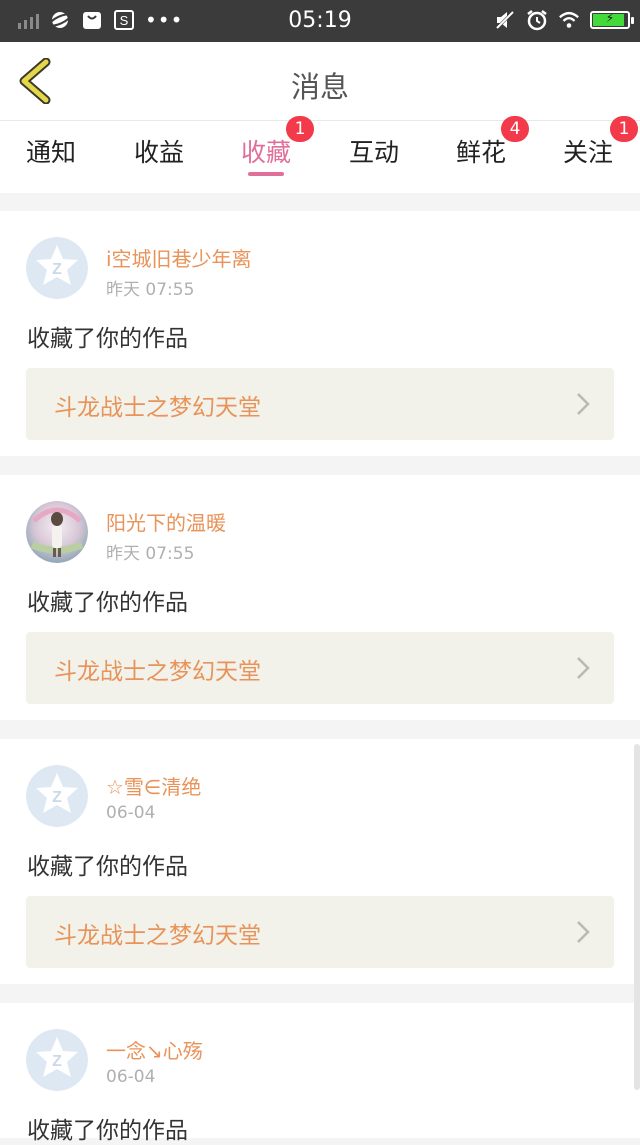  What do you see at coordinates (481, 154) in the screenshot?
I see `tab-flowers: 鲜花 4` at bounding box center [481, 154].